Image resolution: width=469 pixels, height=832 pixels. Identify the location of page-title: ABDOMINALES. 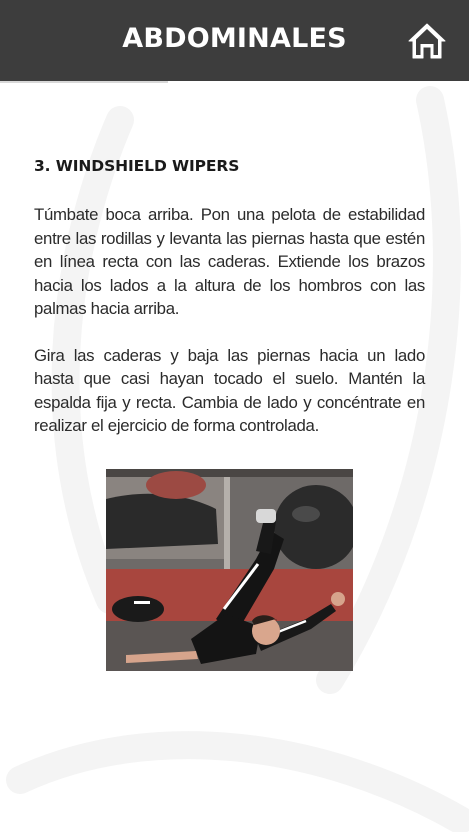
(234, 38).